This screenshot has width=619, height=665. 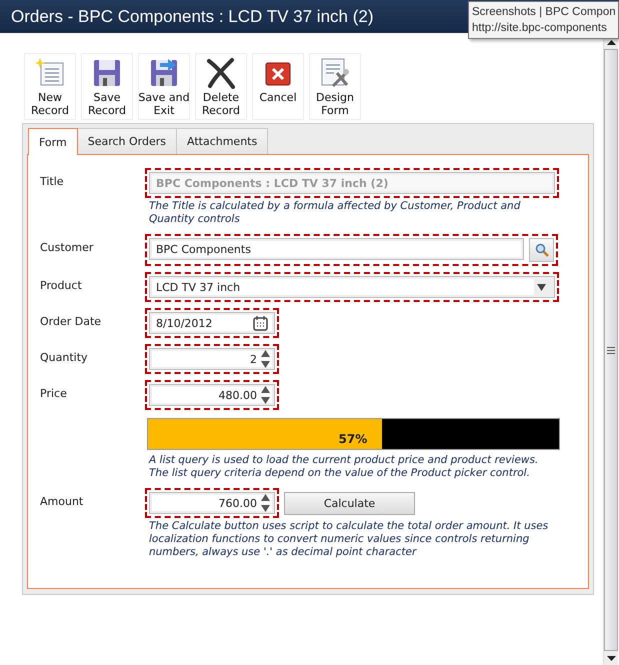 I want to click on search-icon, so click(x=541, y=250).